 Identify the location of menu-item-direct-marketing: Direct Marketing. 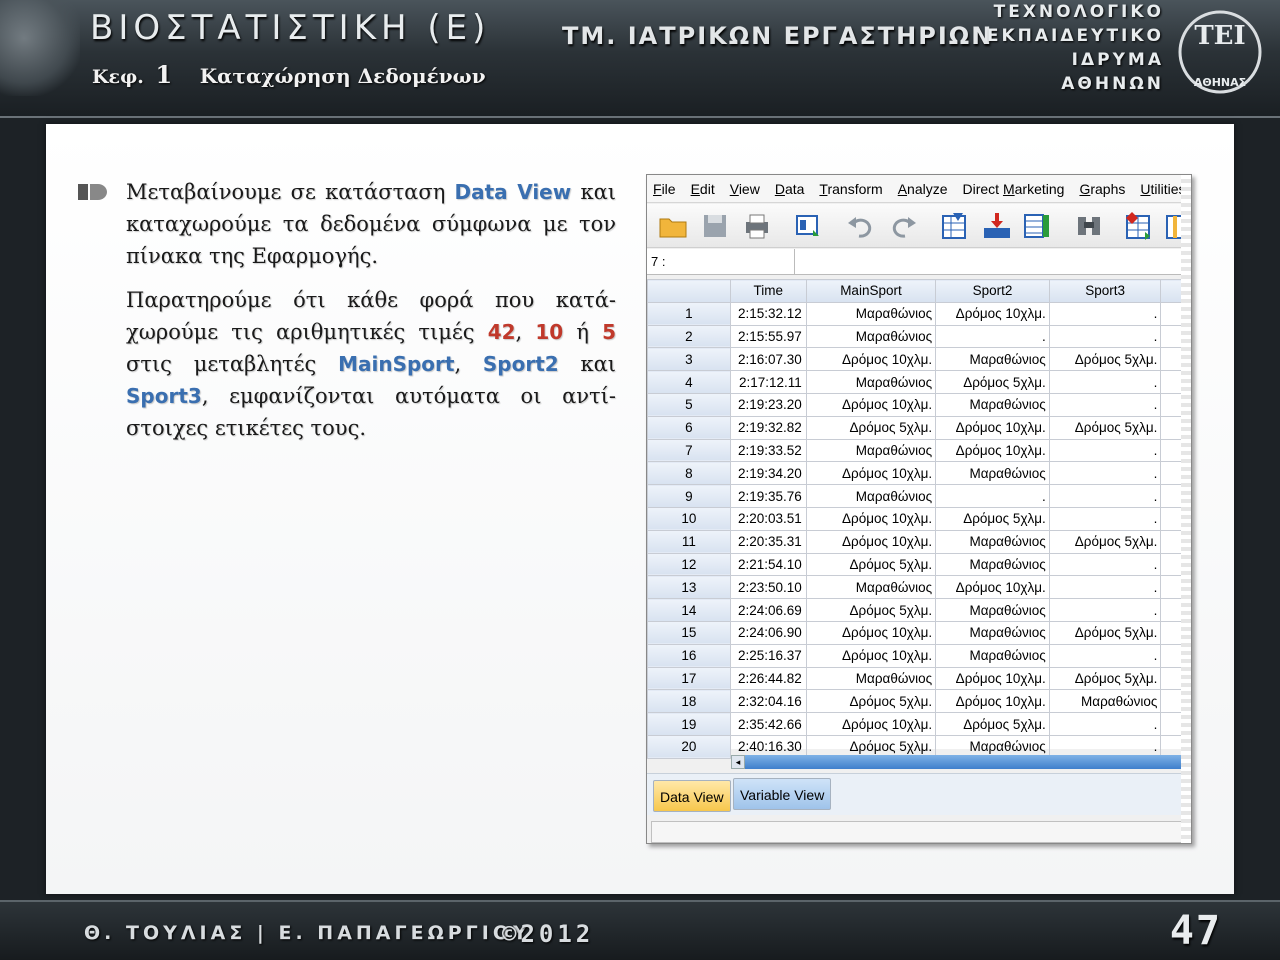
(1014, 189).